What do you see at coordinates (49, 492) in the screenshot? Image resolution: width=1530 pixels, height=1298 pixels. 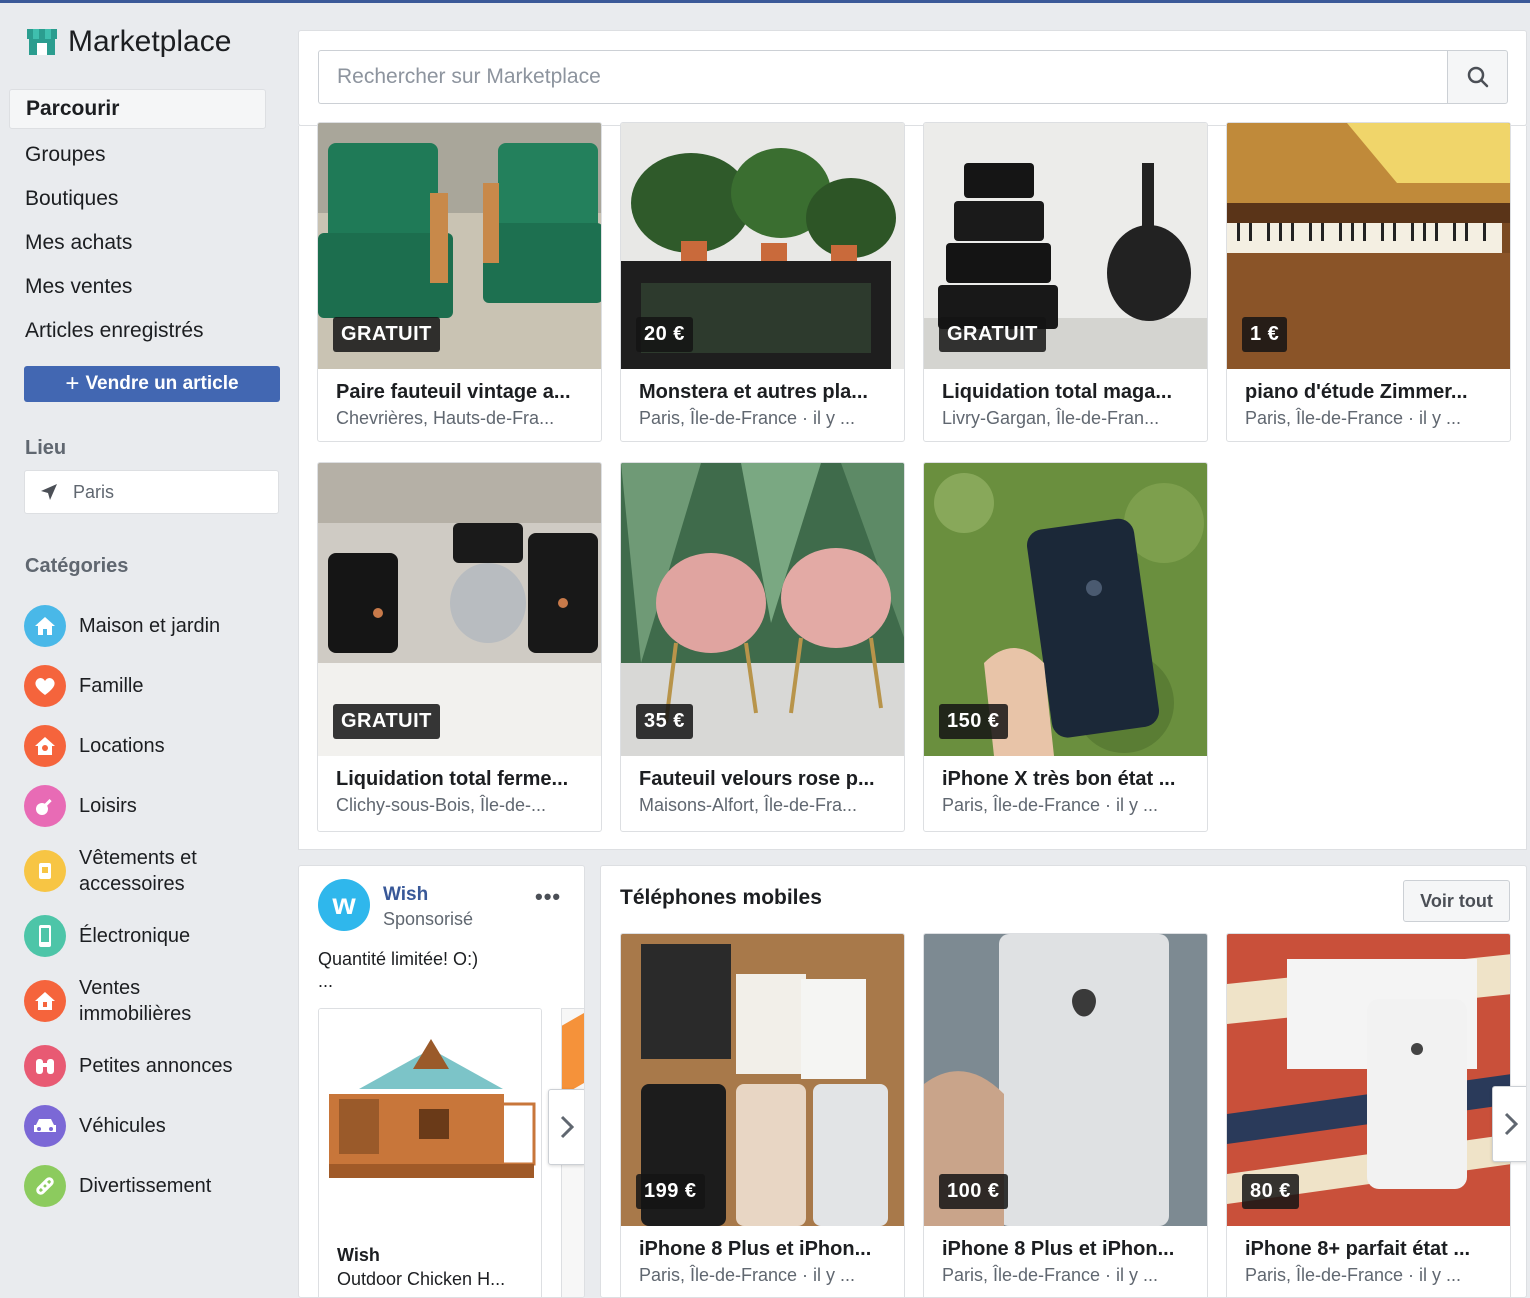 I see `location-arrow-icon` at bounding box center [49, 492].